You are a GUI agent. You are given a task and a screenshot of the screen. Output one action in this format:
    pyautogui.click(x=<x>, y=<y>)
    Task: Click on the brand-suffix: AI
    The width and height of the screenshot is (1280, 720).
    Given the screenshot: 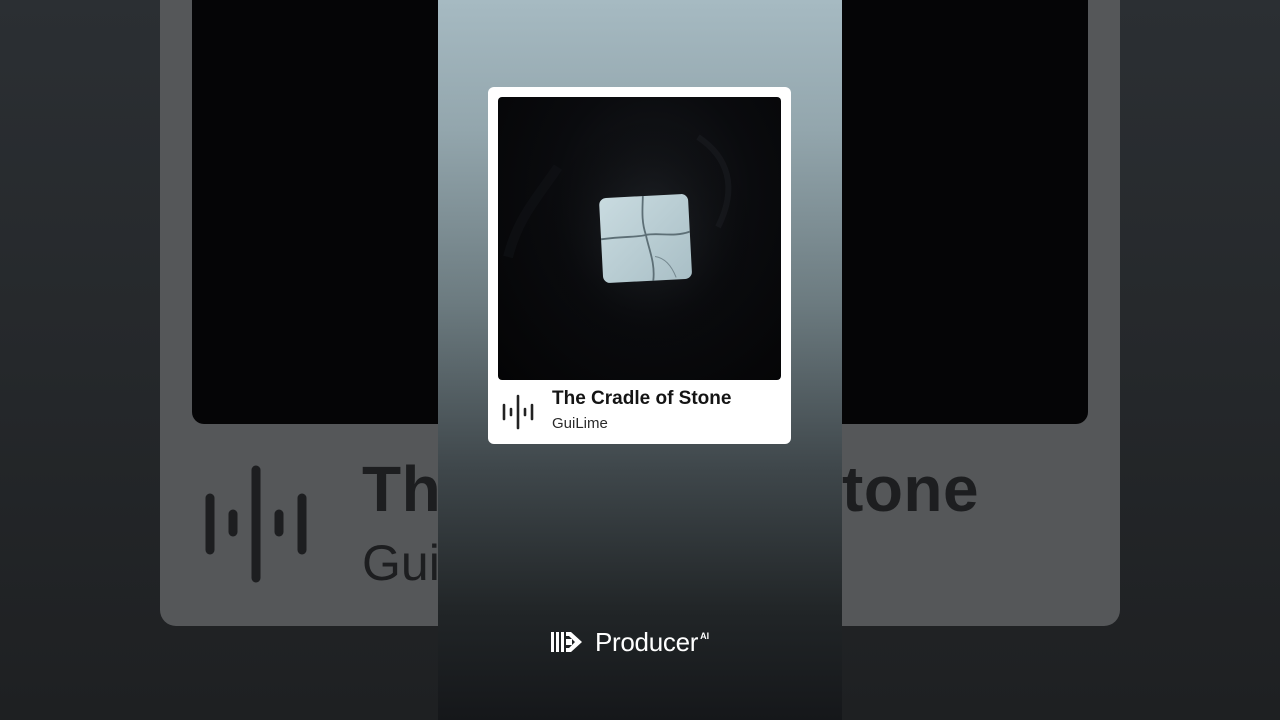 What is the action you would take?
    pyautogui.click(x=705, y=636)
    